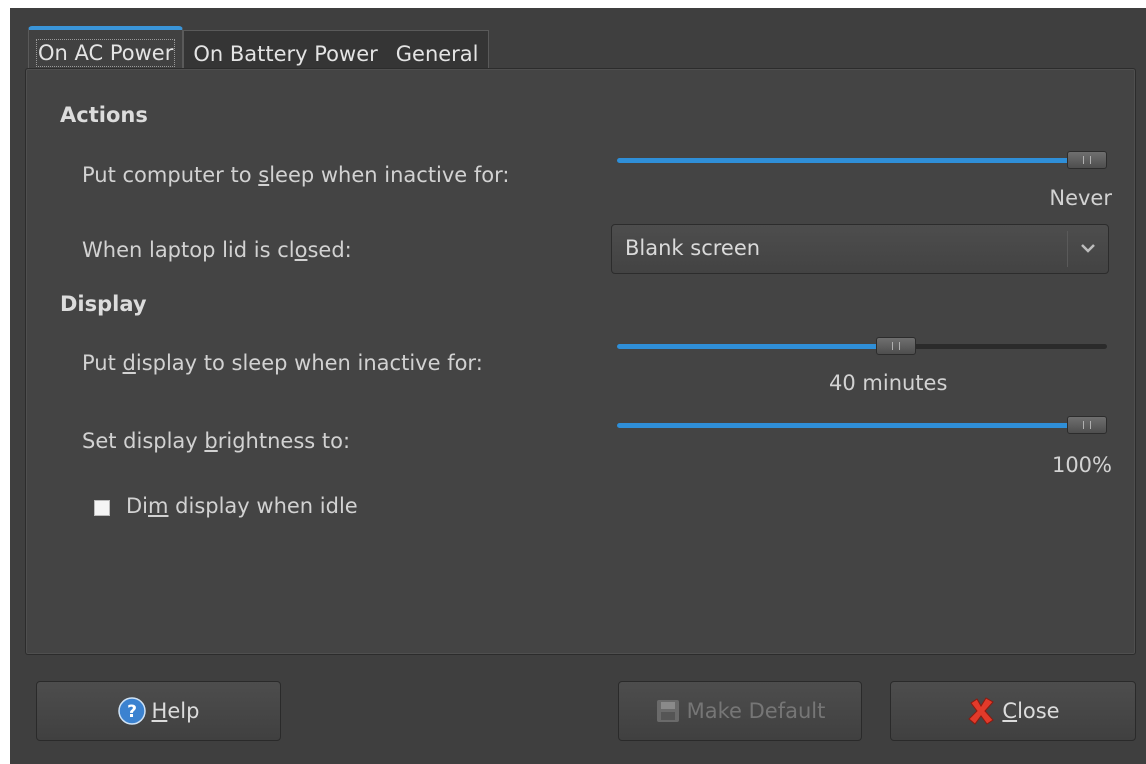 This screenshot has height=764, width=1146. Describe the element at coordinates (216, 441) in the screenshot. I see `brightness-label: Set display brightness to:` at that location.